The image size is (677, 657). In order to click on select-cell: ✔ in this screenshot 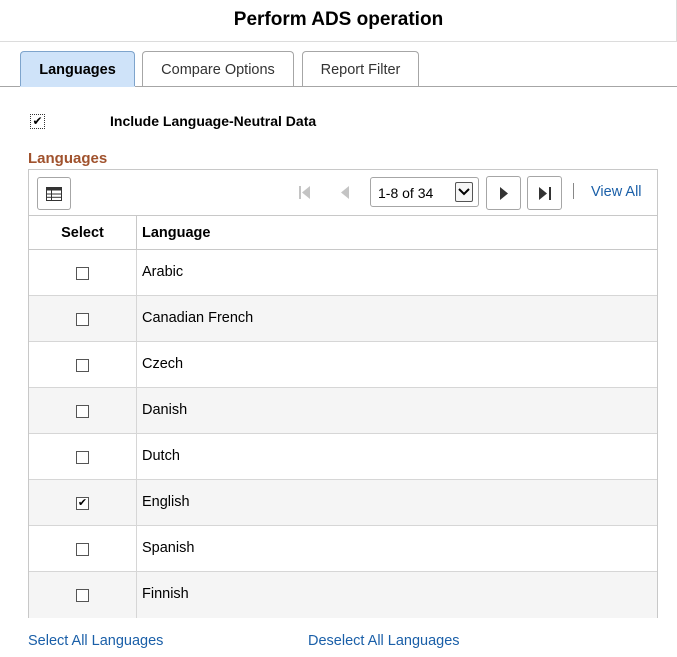, I will do `click(83, 503)`.